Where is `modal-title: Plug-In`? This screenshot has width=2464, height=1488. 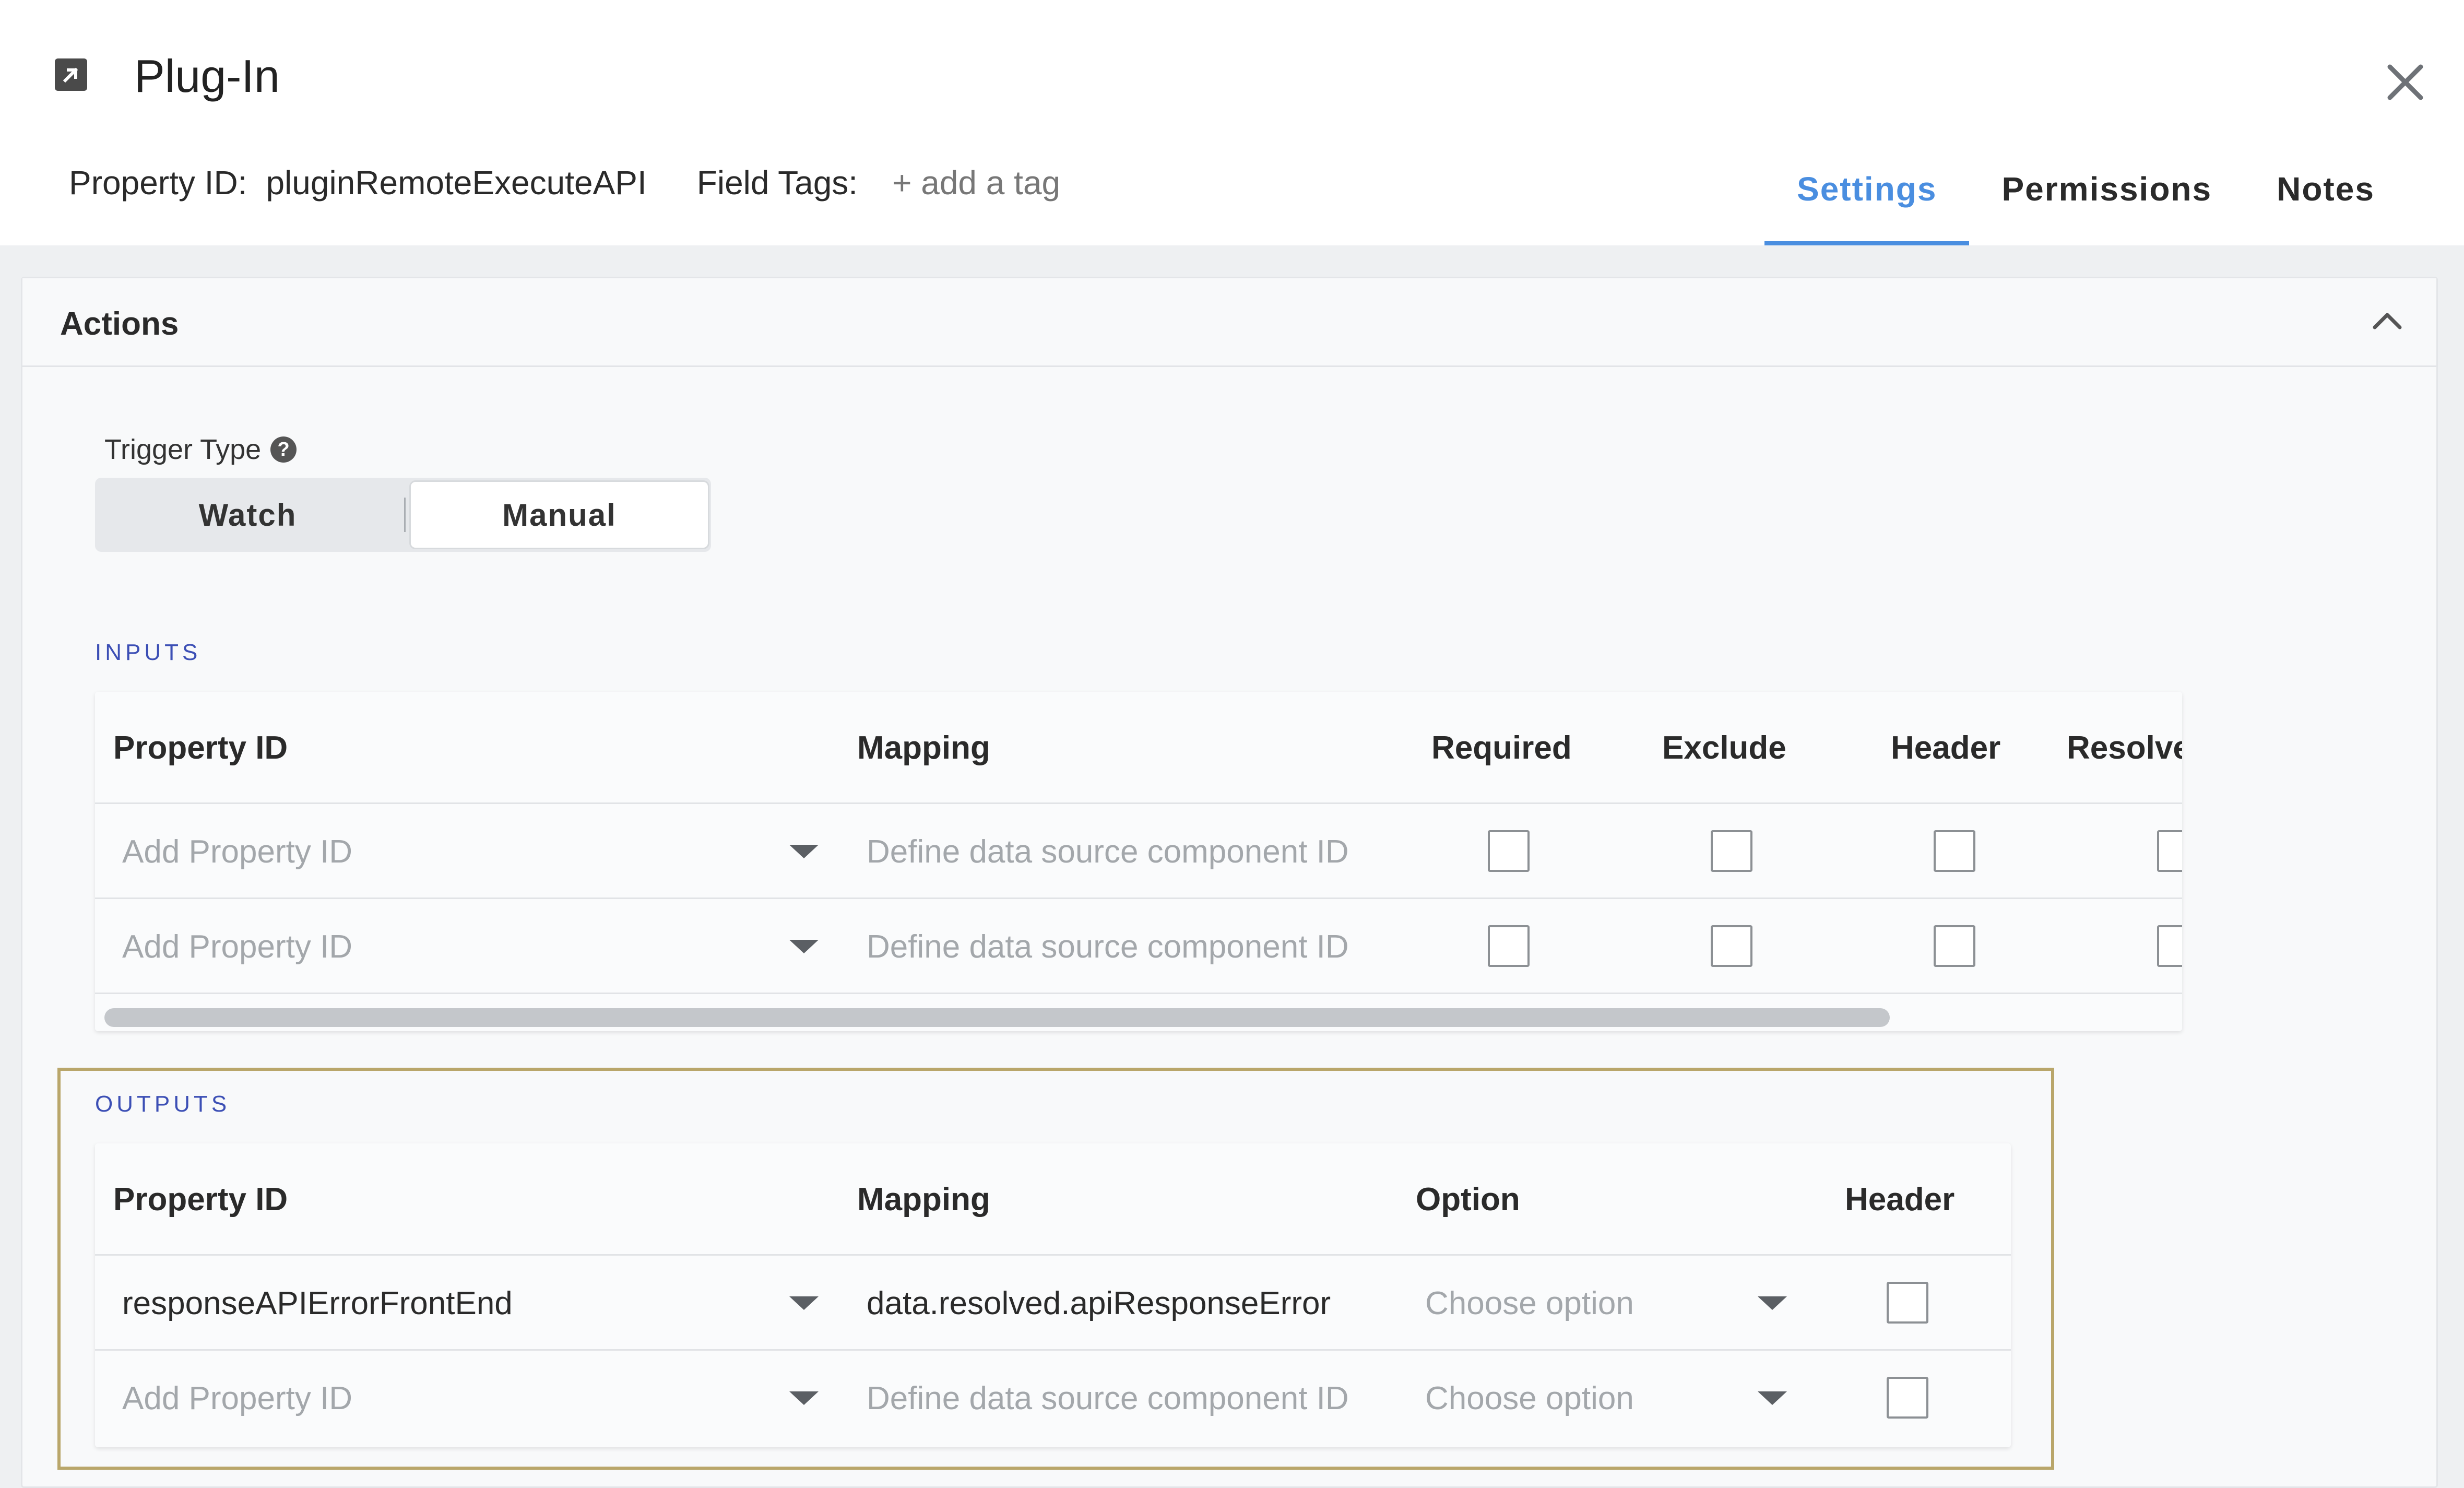
modal-title: Plug-In is located at coordinates (207, 76).